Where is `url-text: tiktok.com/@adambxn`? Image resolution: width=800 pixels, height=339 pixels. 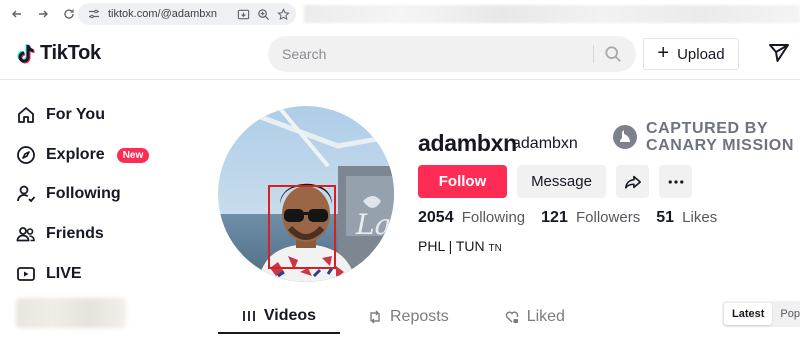 url-text: tiktok.com/@adambxn is located at coordinates (162, 14).